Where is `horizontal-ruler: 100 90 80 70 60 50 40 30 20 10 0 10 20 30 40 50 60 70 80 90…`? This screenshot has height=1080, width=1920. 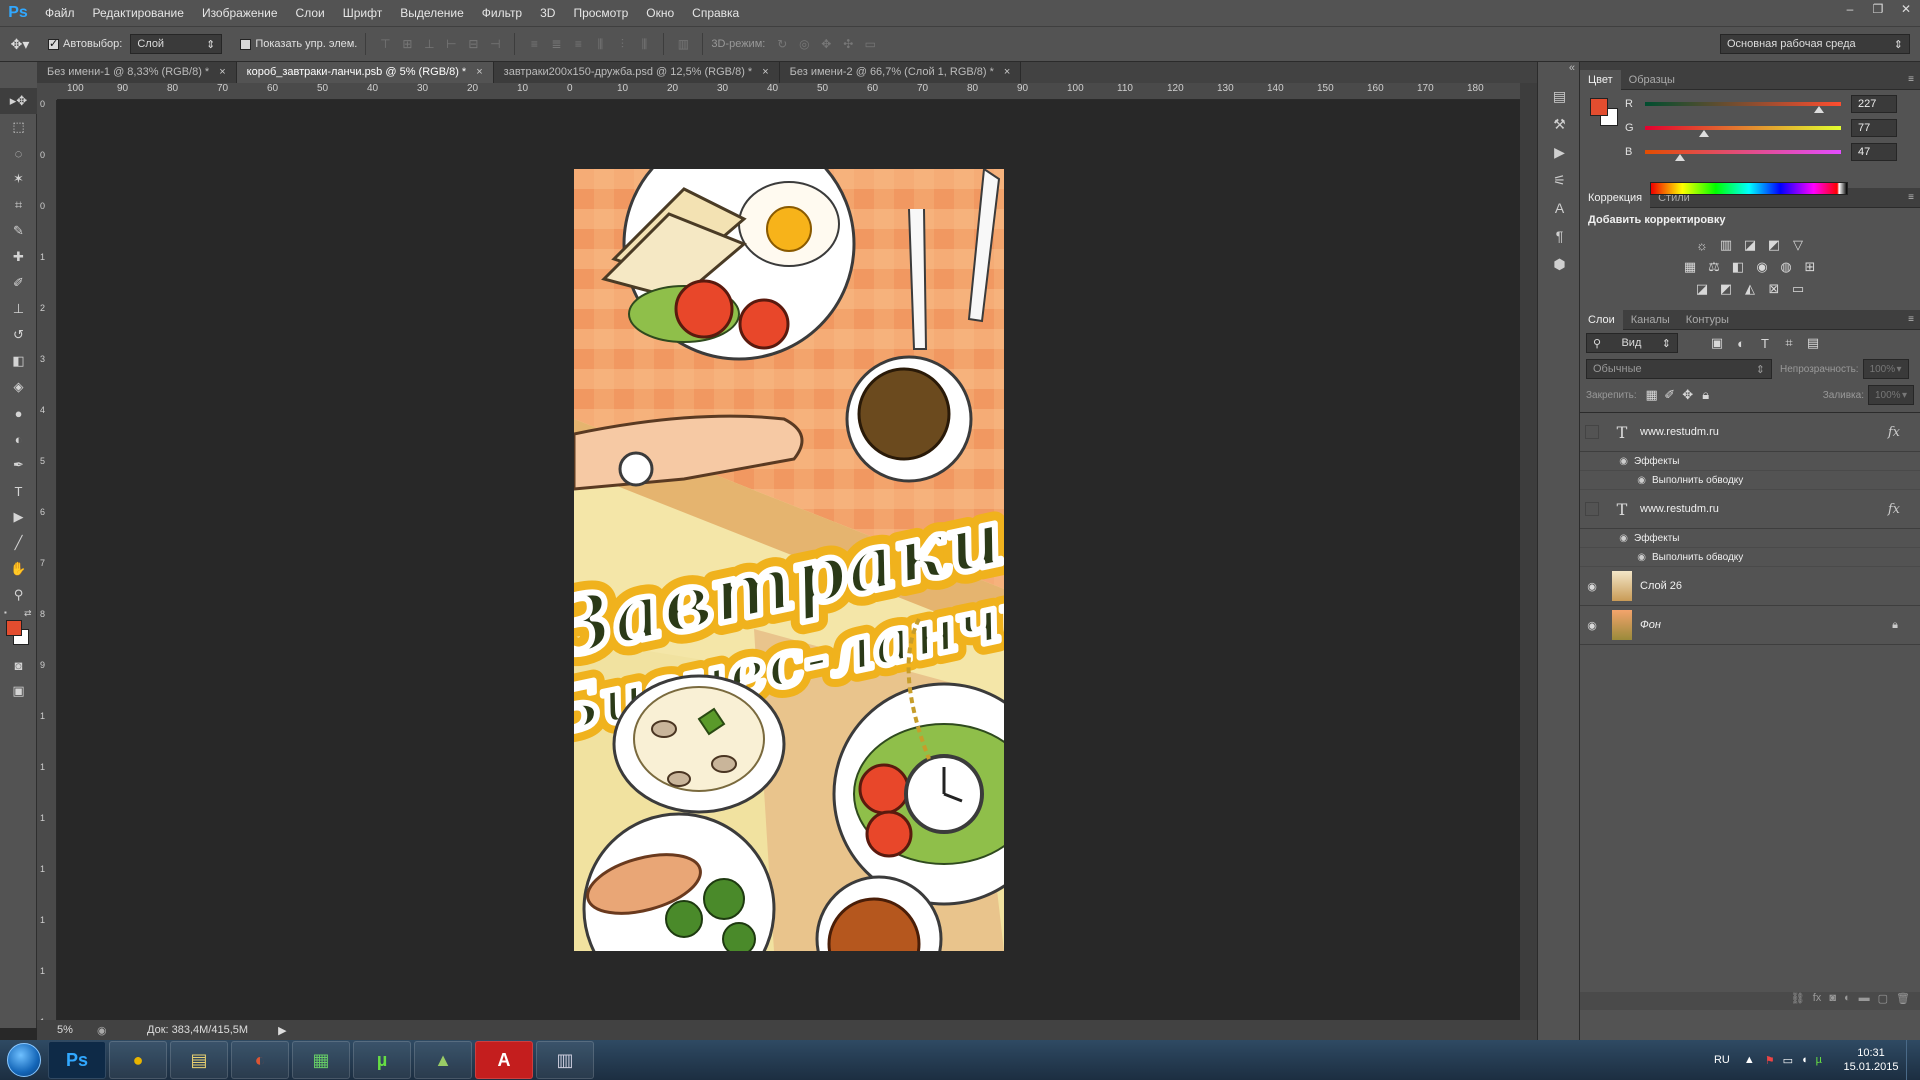 horizontal-ruler: 100 90 80 70 60 50 40 30 20 10 0 10 20 30 40 50 60 70 80 90… is located at coordinates (788, 91).